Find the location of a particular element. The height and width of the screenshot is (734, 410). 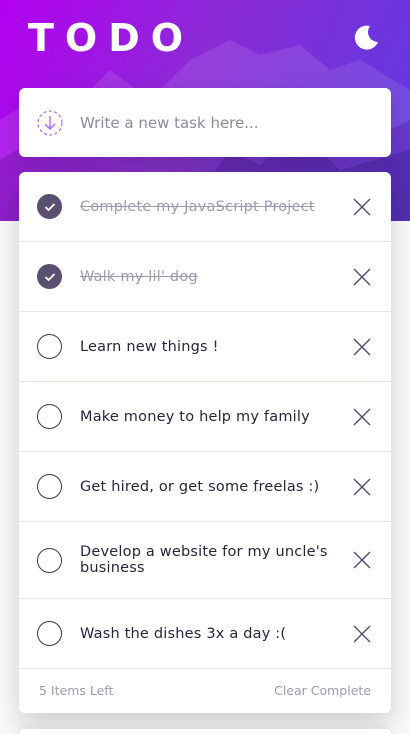

new-task-bar is located at coordinates (205, 122).